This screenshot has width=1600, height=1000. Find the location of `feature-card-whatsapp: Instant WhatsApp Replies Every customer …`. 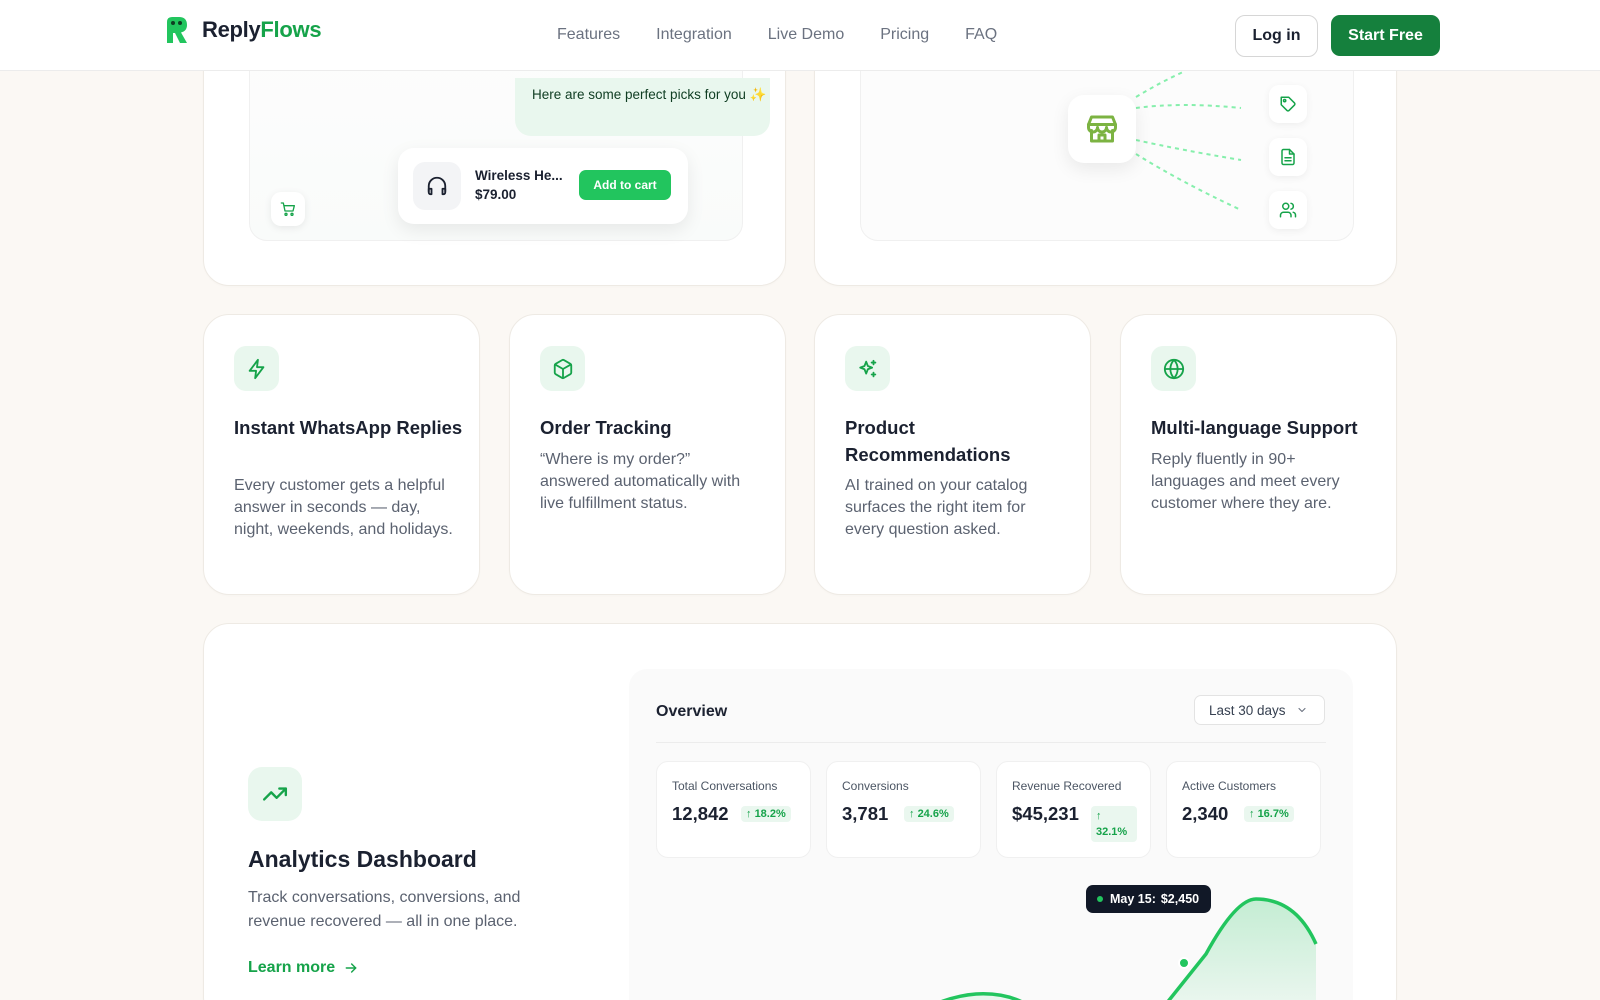

feature-card-whatsapp: Instant WhatsApp Replies Every customer … is located at coordinates (341, 454).